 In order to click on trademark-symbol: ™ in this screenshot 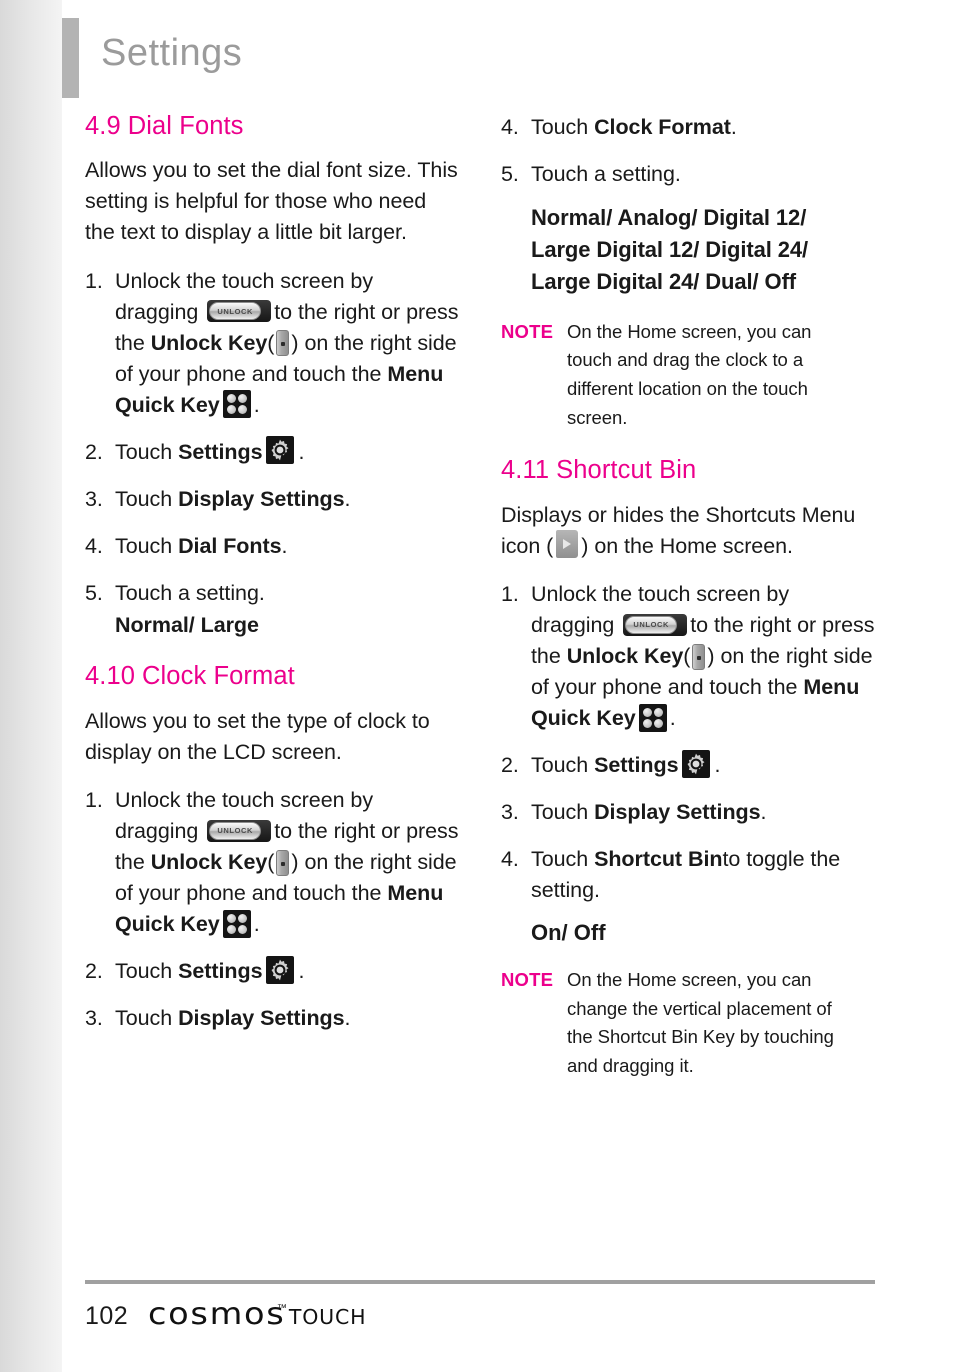, I will do `click(281, 1308)`.